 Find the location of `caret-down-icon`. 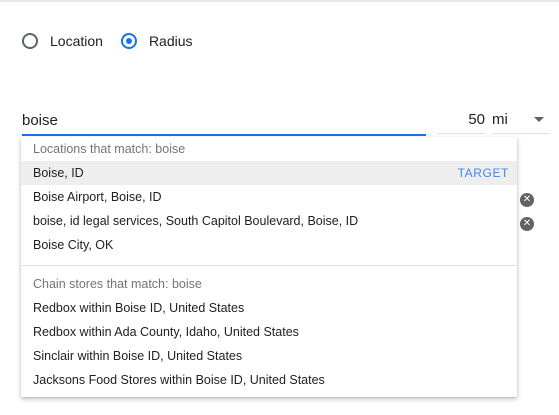

caret-down-icon is located at coordinates (539, 119).